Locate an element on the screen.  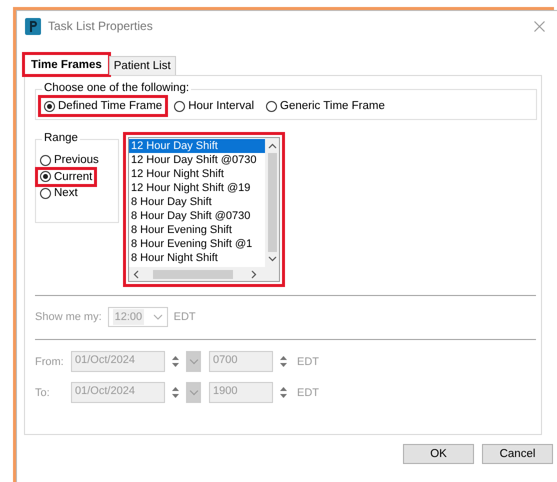
field-label: From: is located at coordinates (50, 362).